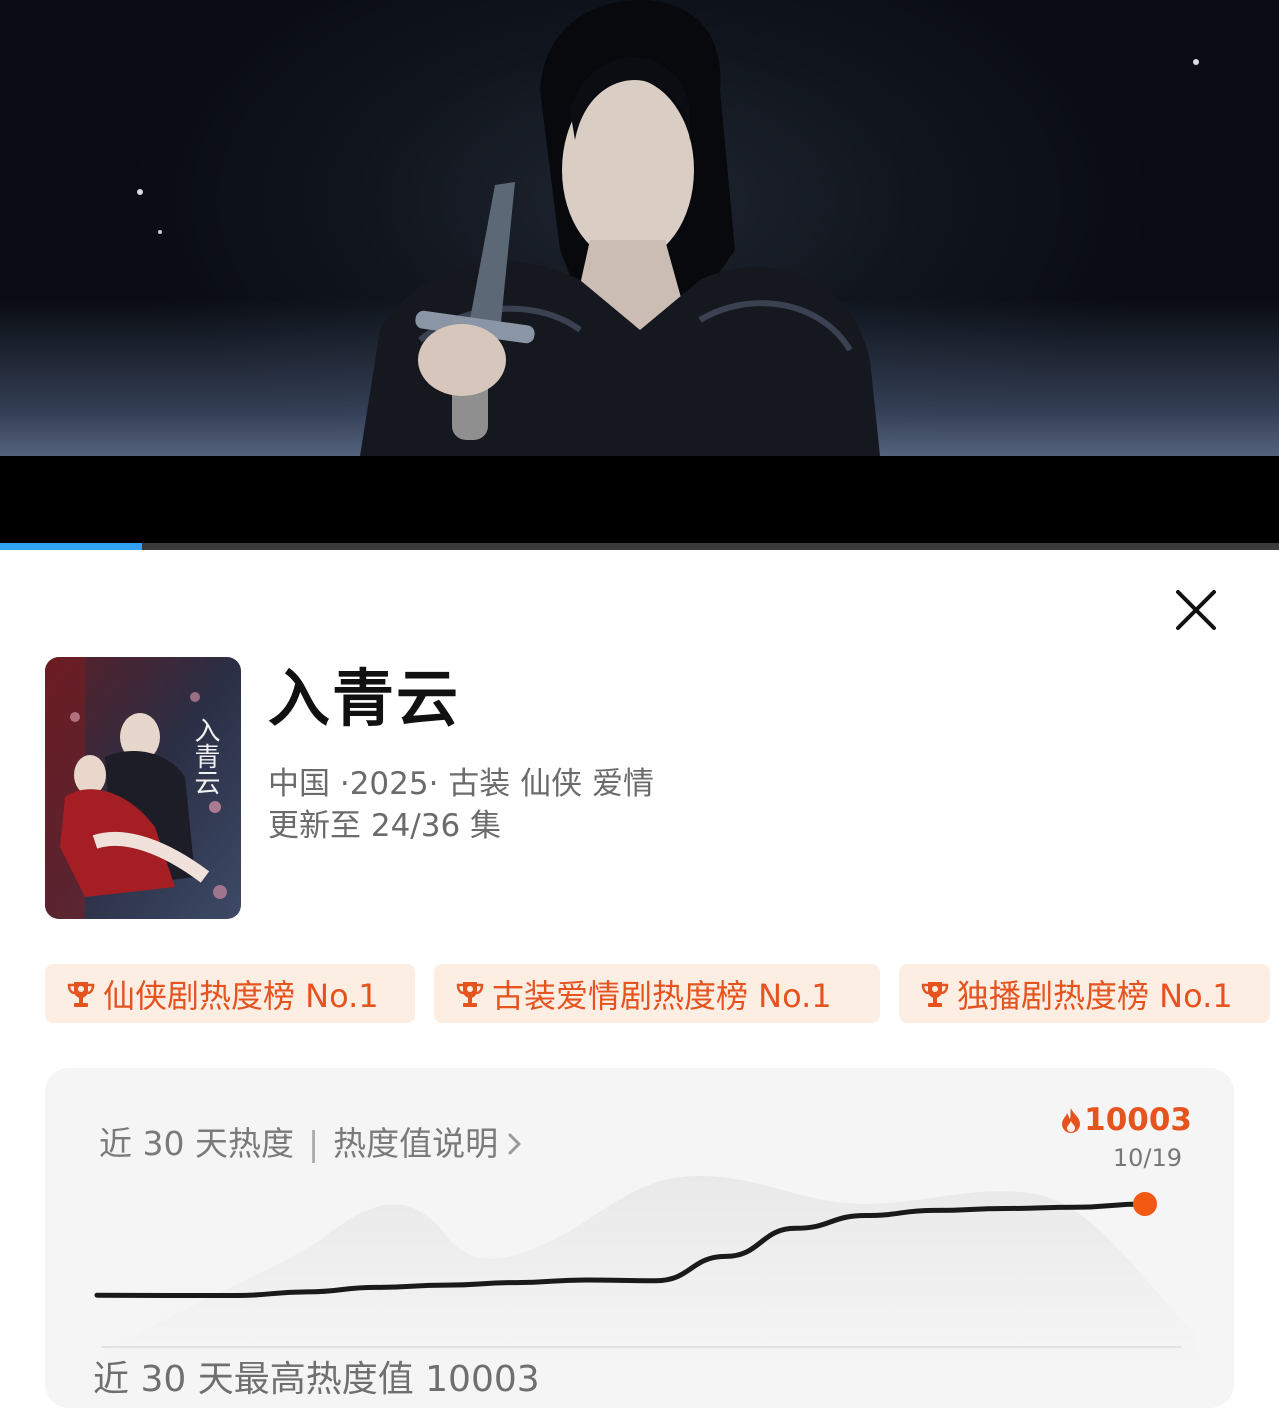  Describe the element at coordinates (650, 1269) in the screenshot. I see `chart-background-mountains` at that location.